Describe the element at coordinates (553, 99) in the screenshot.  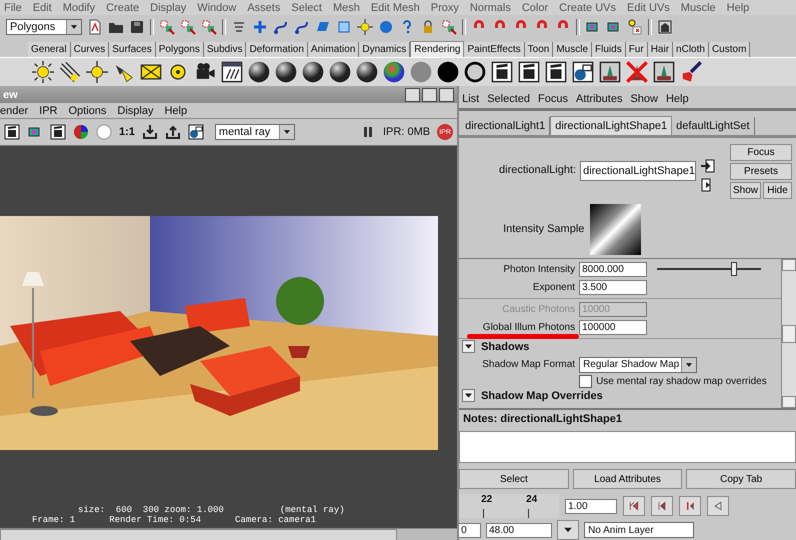
I see `menu-item: Focus` at that location.